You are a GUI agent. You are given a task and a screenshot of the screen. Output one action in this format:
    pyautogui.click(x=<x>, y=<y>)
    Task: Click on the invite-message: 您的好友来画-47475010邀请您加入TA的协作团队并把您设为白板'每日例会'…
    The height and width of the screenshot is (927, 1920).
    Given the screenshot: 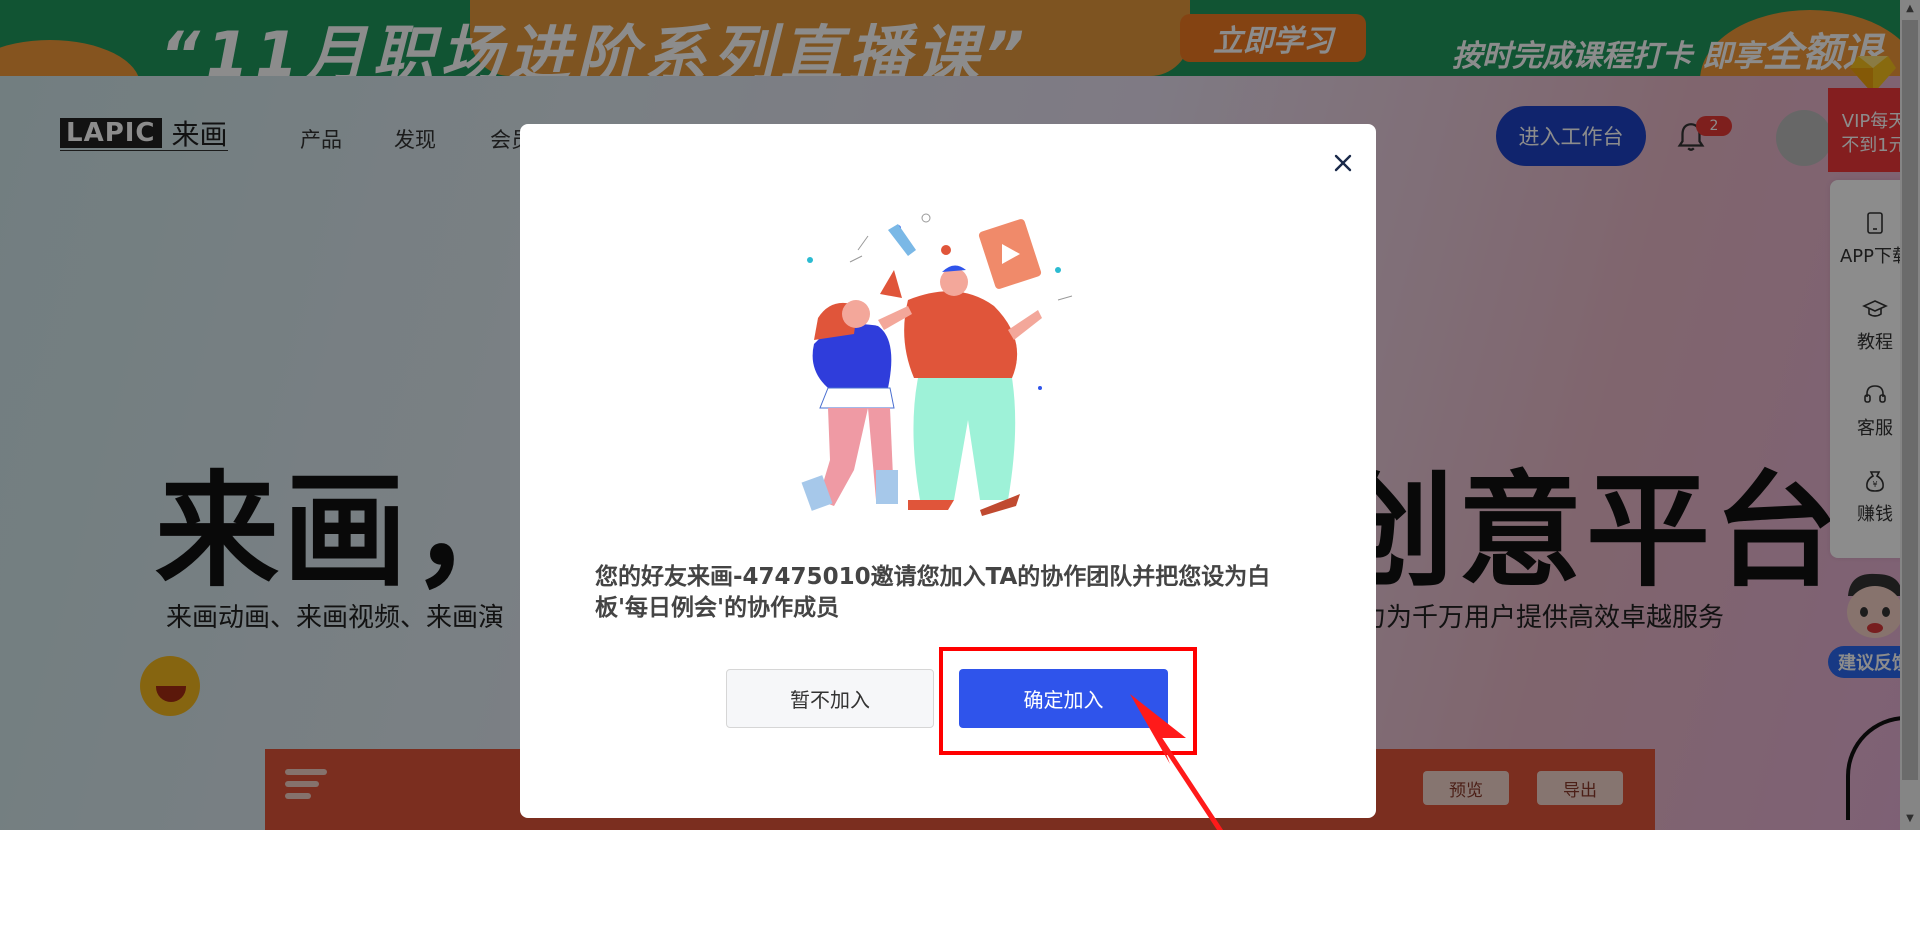 What is the action you would take?
    pyautogui.click(x=933, y=592)
    